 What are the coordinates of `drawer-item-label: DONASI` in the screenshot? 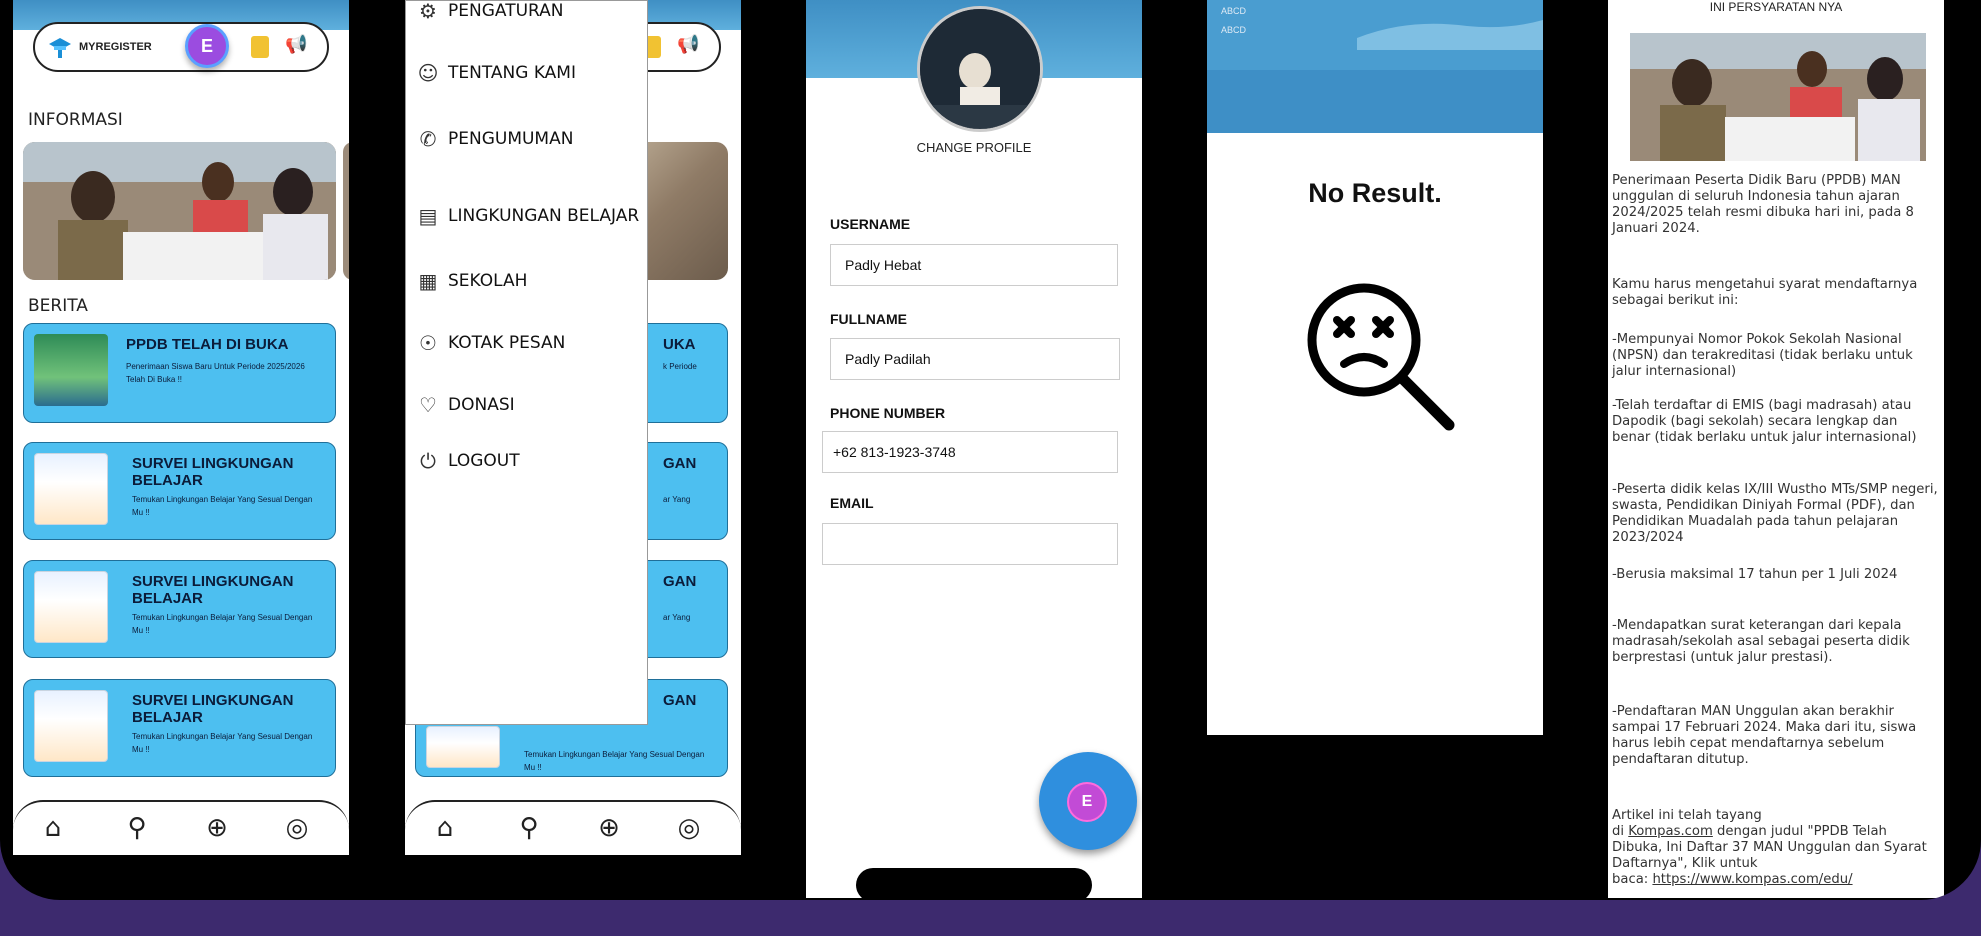 It's located at (481, 405).